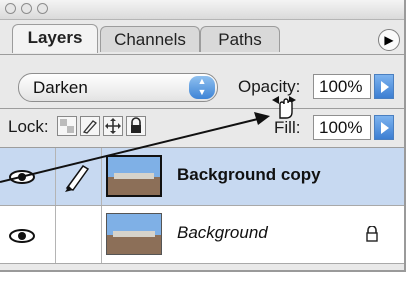 This screenshot has width=412, height=282. I want to click on hand-scrub-cursor-icon, so click(284, 107).